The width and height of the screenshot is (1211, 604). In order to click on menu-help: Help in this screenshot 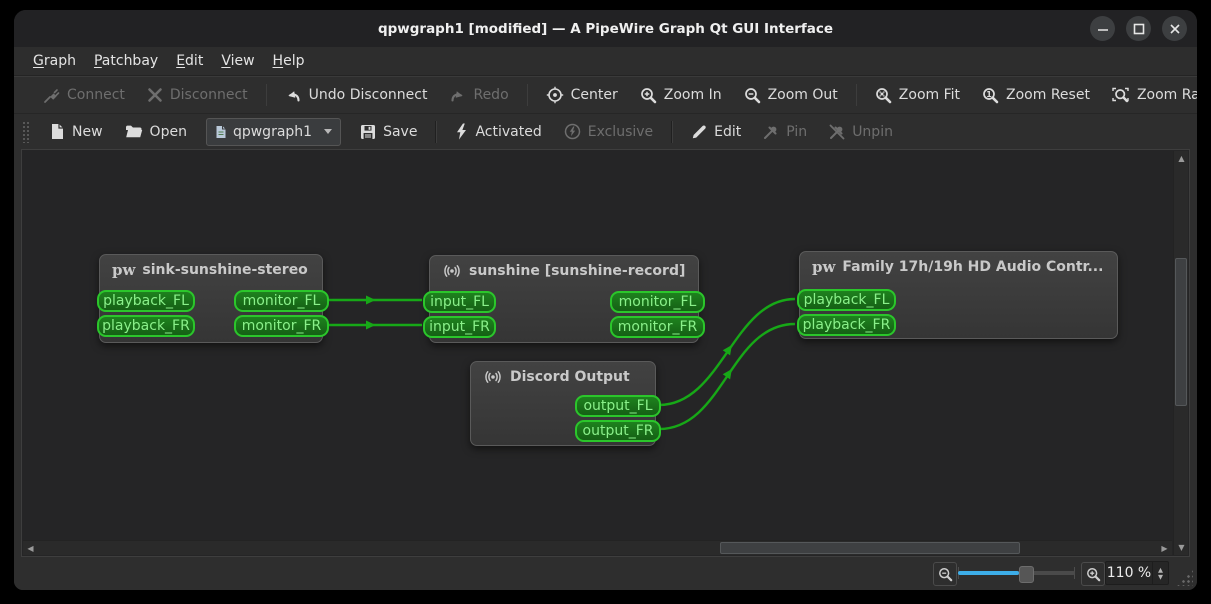, I will do `click(289, 61)`.